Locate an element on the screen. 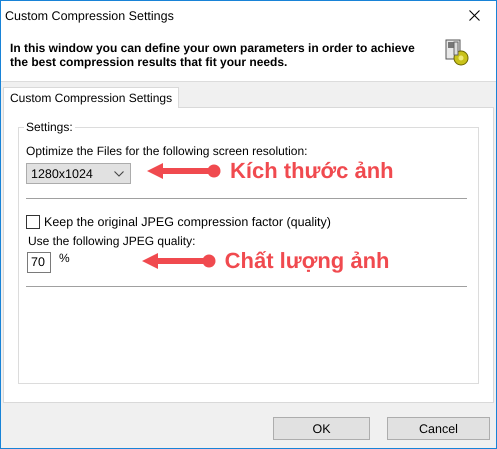 This screenshot has width=497, height=449. chevron-down-icon is located at coordinates (119, 173).